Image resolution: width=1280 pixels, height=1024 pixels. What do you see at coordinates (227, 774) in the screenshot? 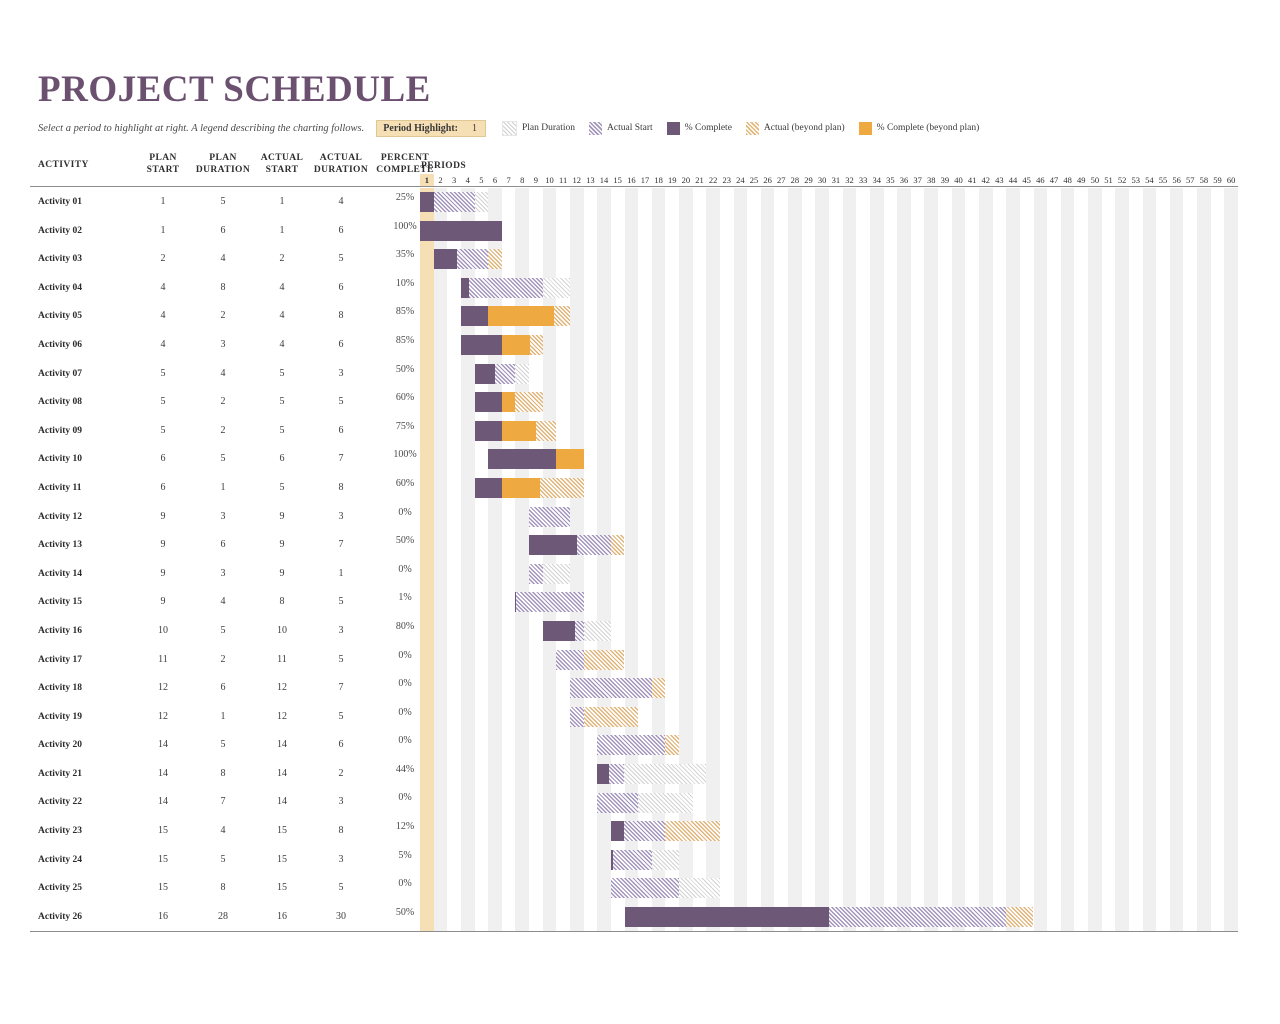
I see `table-row: Activity 21 14 8 14 2 44%` at bounding box center [227, 774].